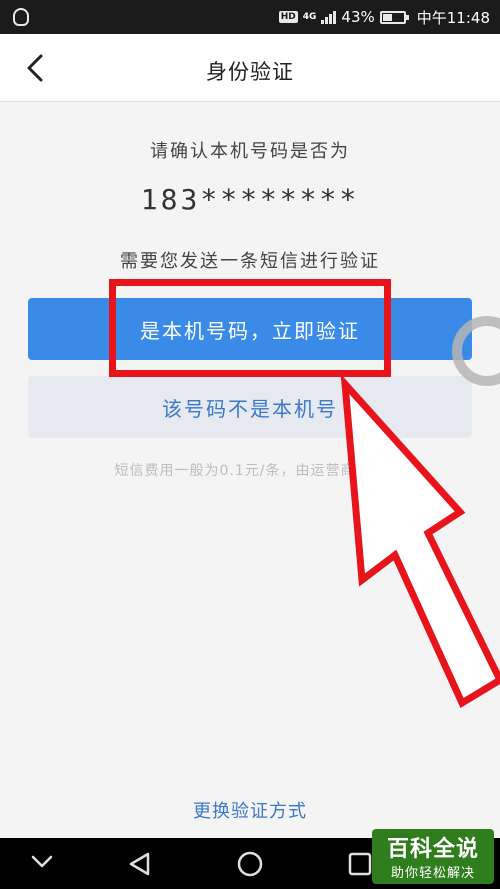  I want to click on sms-fee-note: 短信费用一般为0.1元/条，由运营商收取, so click(250, 471).